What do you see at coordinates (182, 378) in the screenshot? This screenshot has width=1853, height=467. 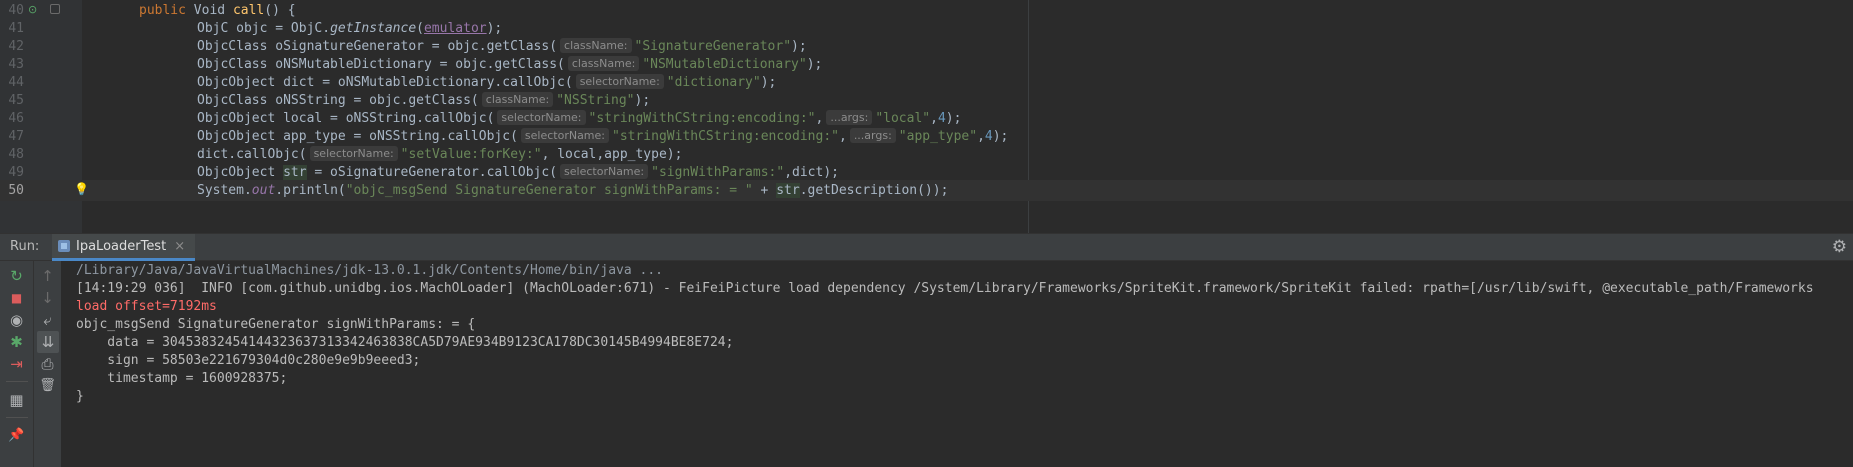 I see `console-line: timestamp = 1600928375;` at bounding box center [182, 378].